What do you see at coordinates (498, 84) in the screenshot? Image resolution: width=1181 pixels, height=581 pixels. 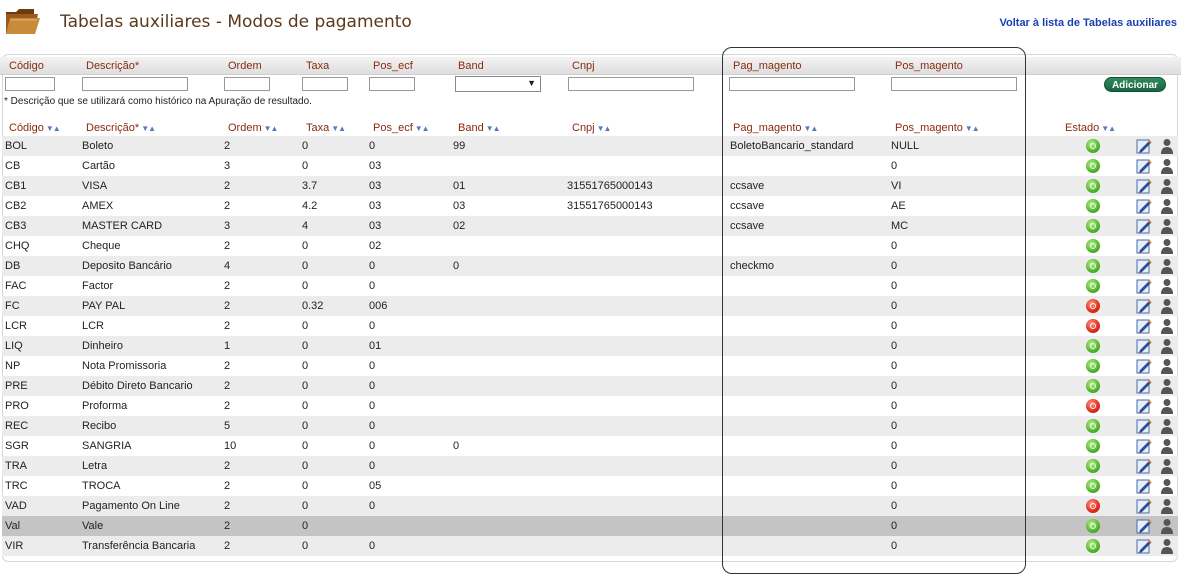 I see `band-select: ▼` at bounding box center [498, 84].